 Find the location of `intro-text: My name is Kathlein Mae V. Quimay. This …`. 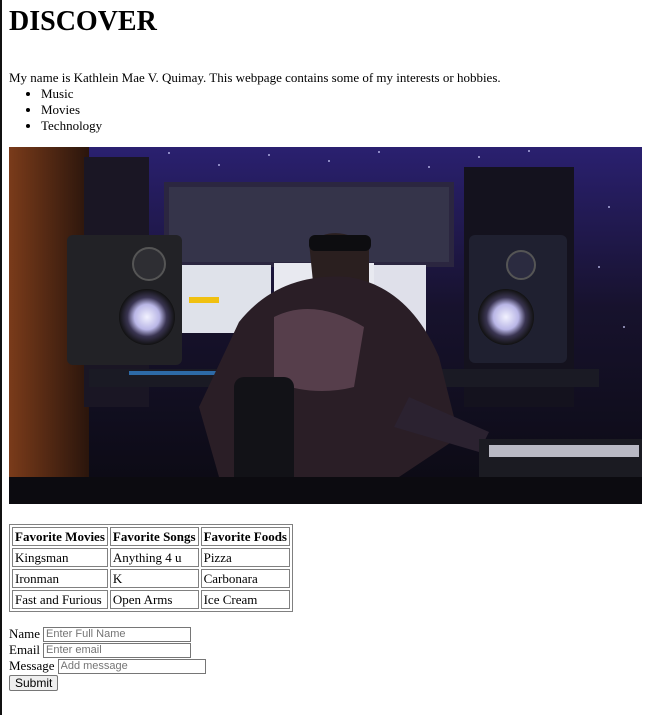

intro-text: My name is Kathlein Mae V. Quimay. This … is located at coordinates (255, 77).